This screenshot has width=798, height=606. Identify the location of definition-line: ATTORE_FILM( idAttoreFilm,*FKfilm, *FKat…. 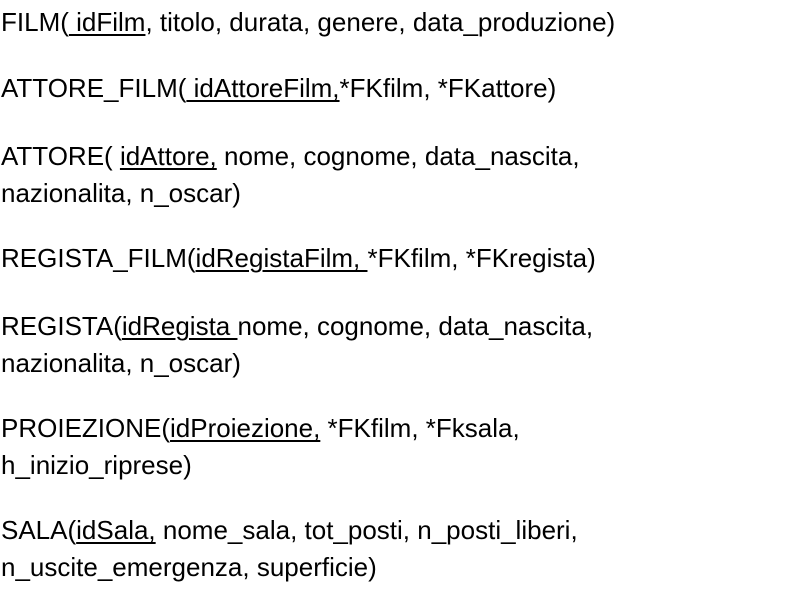
(278, 88).